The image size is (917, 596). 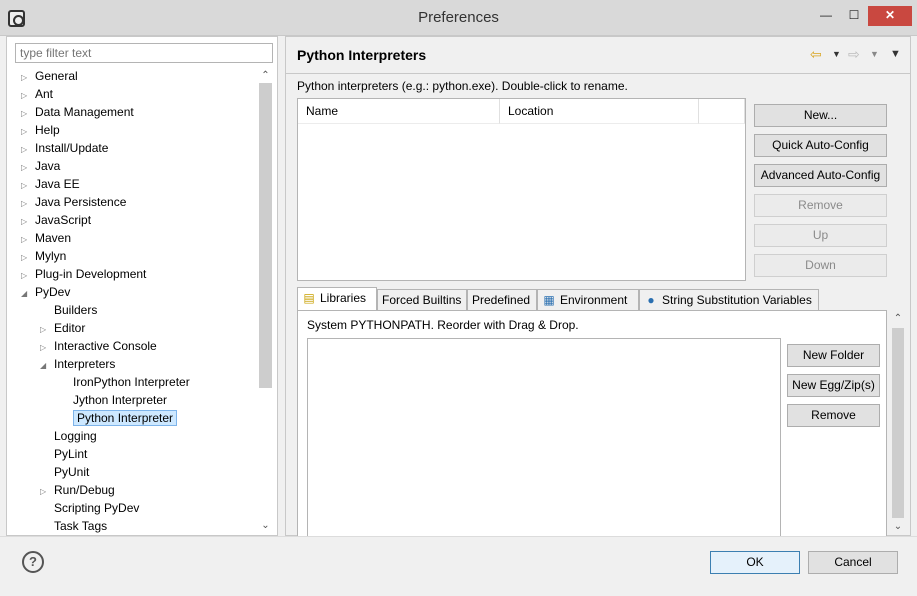 I want to click on tree-item-install-update: ▷ Install/Update, so click(x=64, y=148).